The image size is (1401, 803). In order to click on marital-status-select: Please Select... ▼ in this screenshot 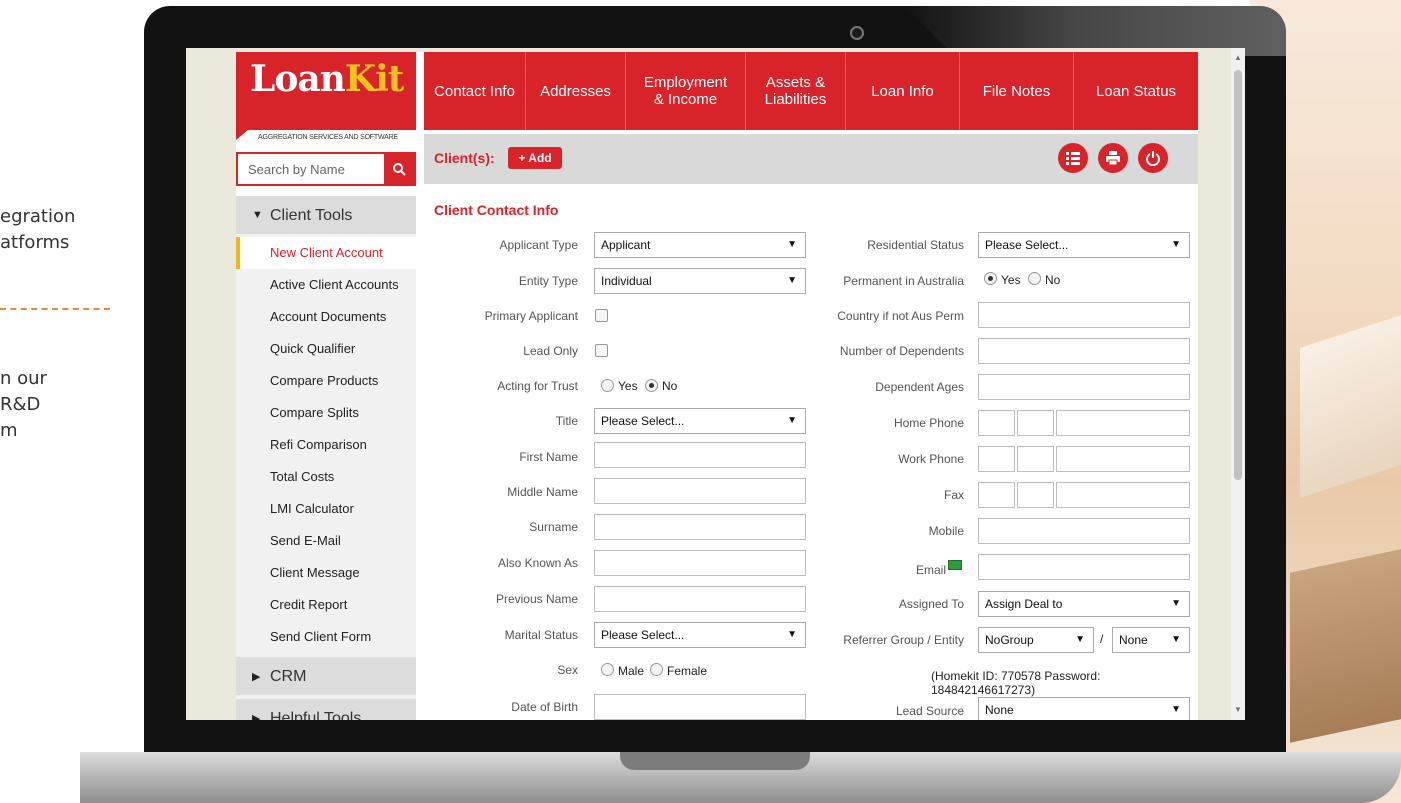, I will do `click(700, 635)`.